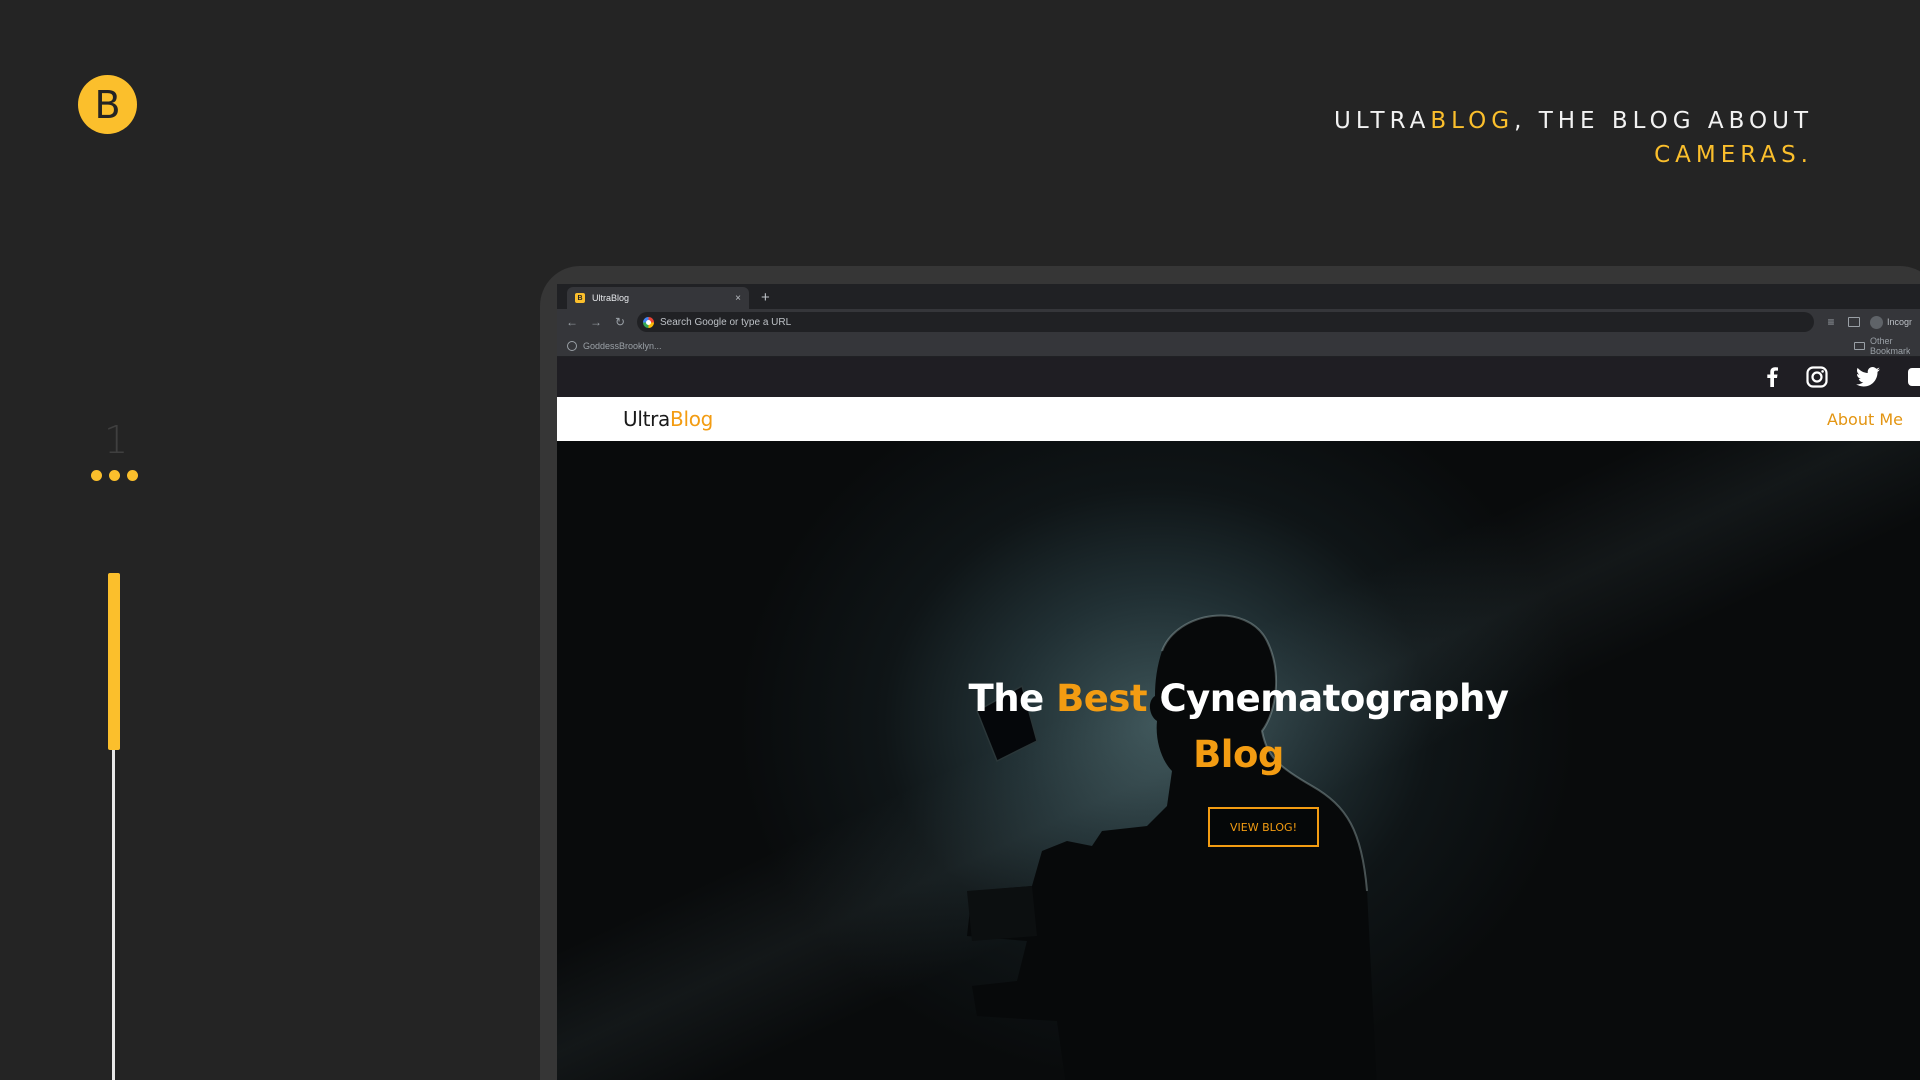 The width and height of the screenshot is (1920, 1080). I want to click on profile-button: Incognito, so click(1891, 322).